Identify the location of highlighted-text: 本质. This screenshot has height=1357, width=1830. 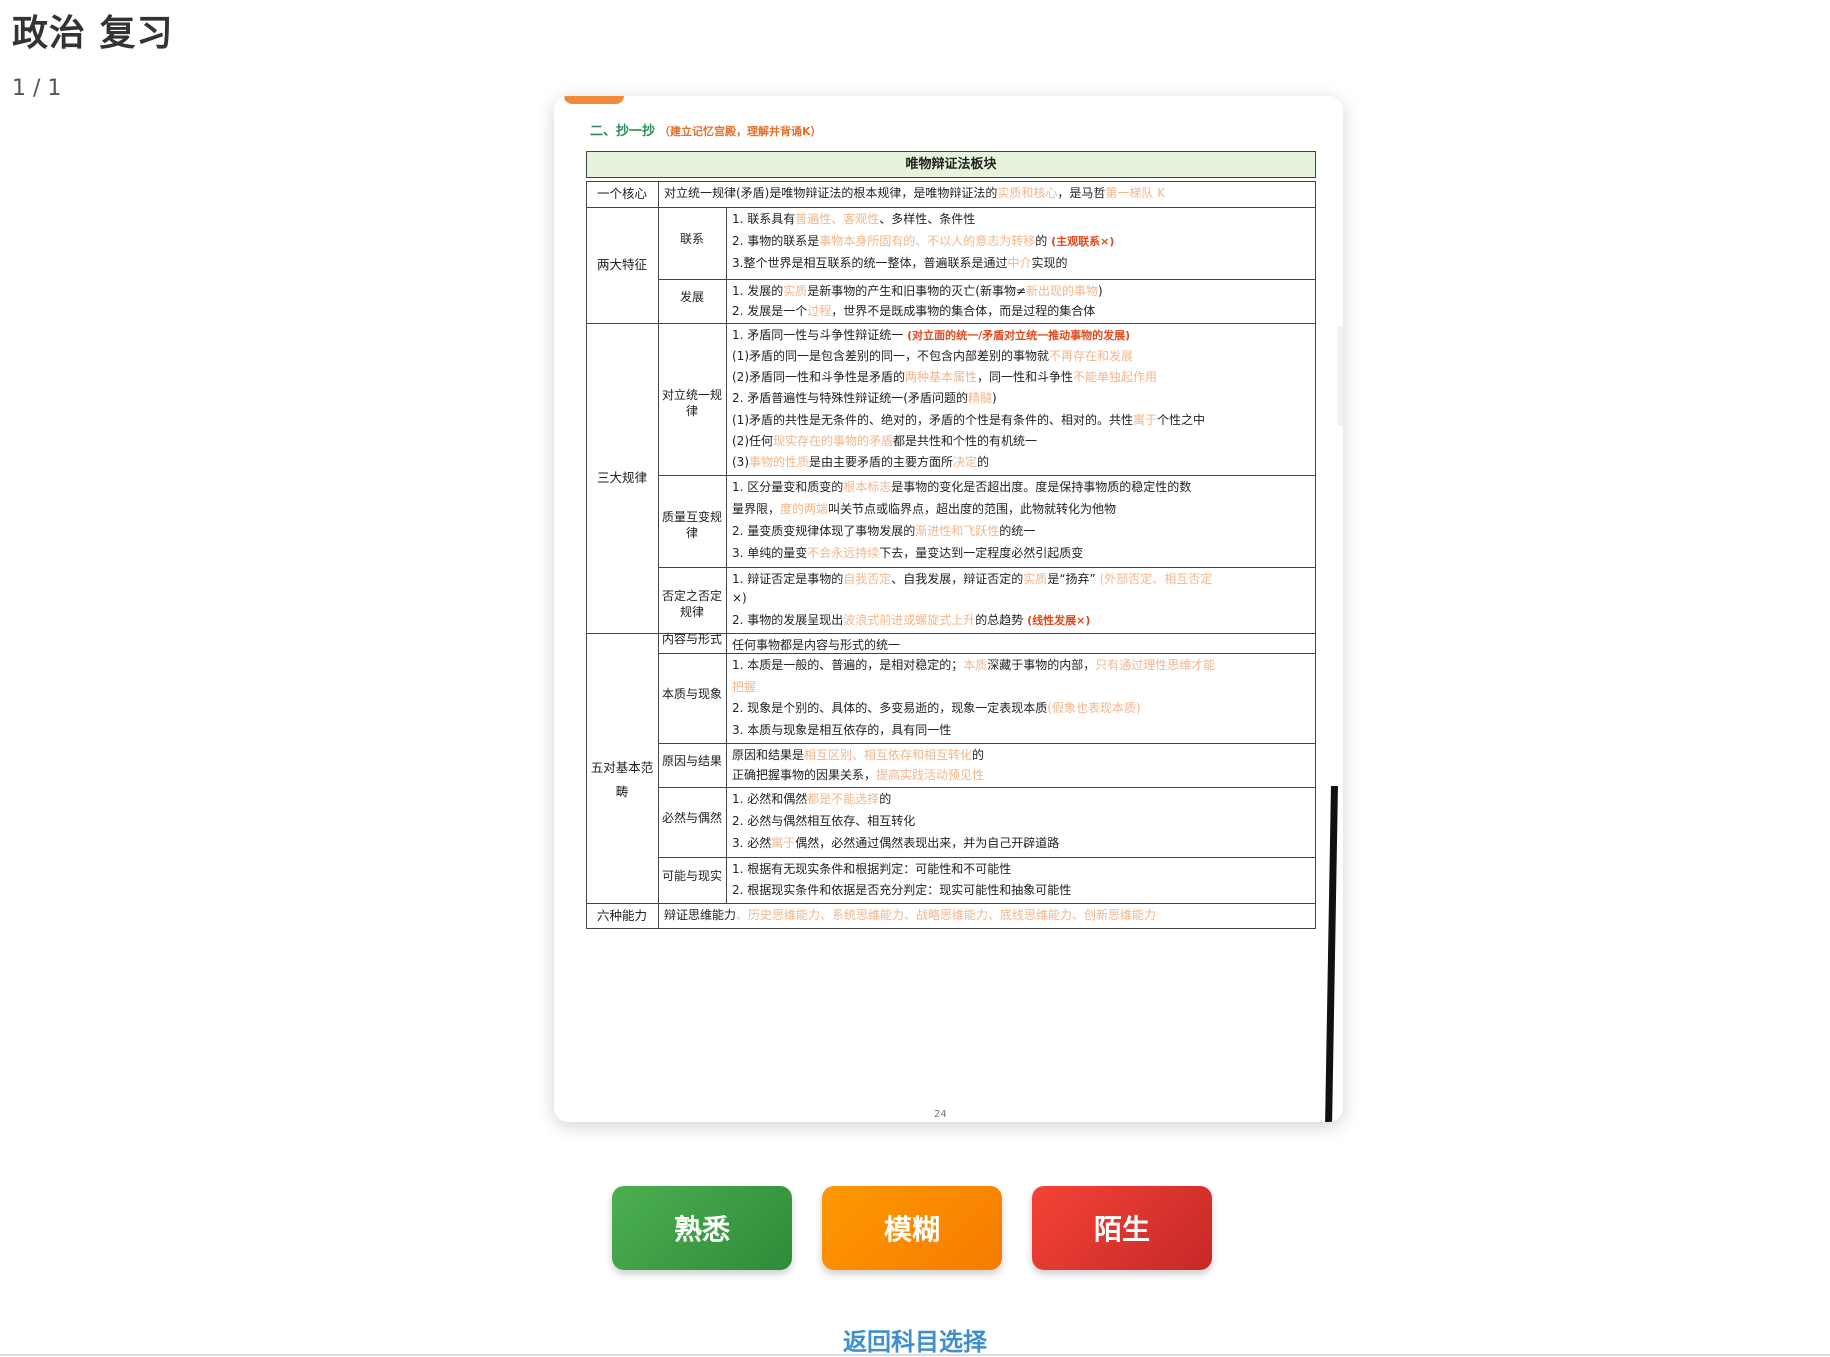
(975, 665).